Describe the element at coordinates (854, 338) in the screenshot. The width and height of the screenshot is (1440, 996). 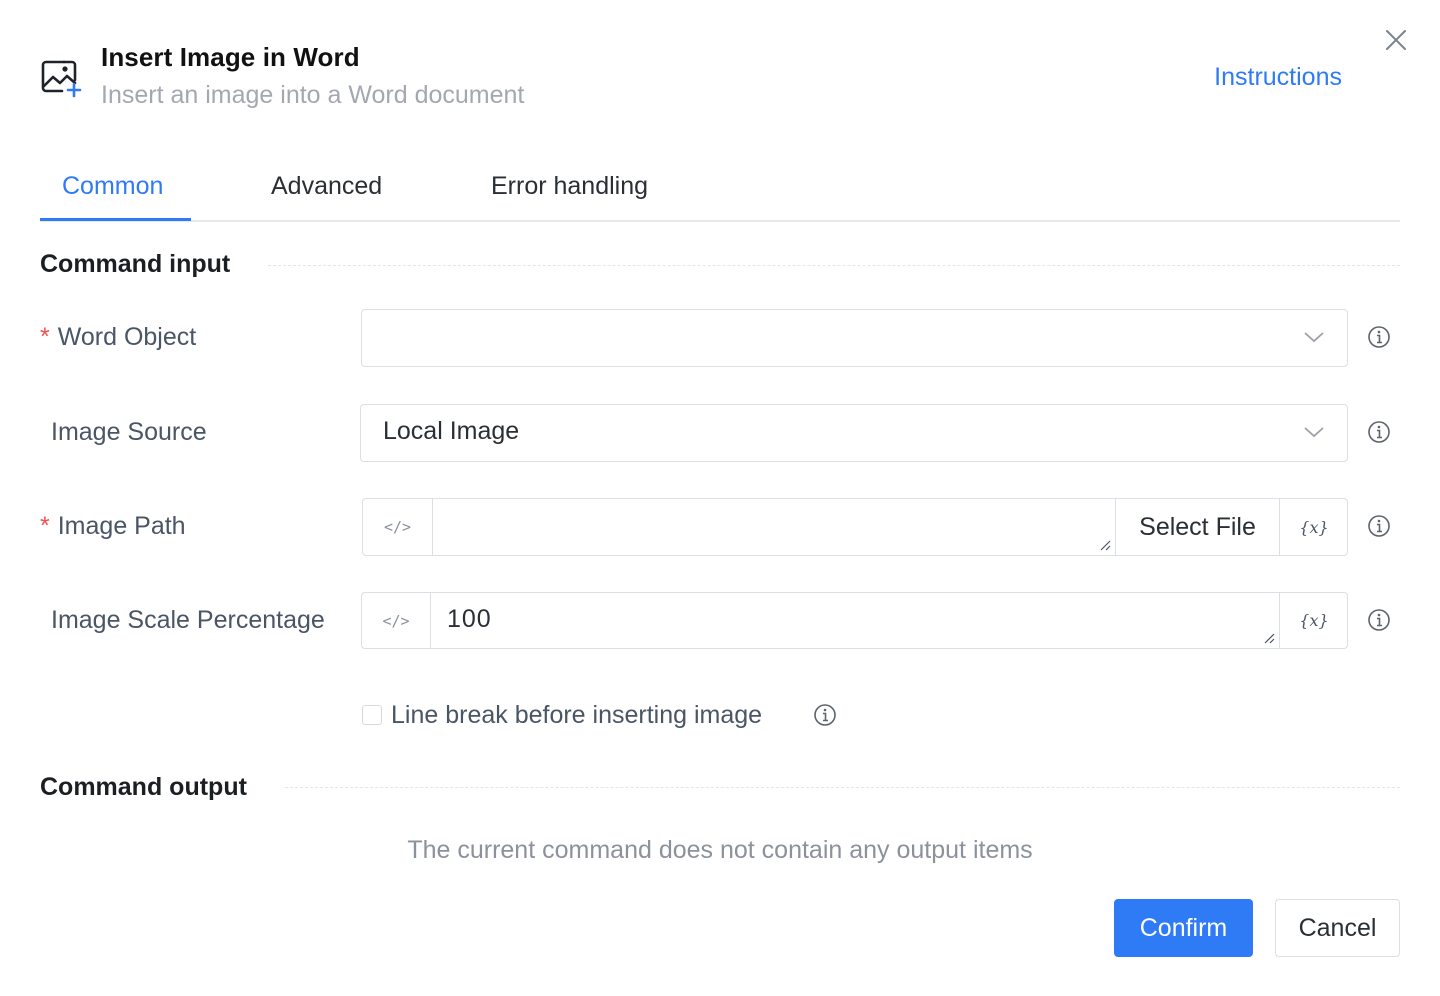
I see `word-object-select` at that location.